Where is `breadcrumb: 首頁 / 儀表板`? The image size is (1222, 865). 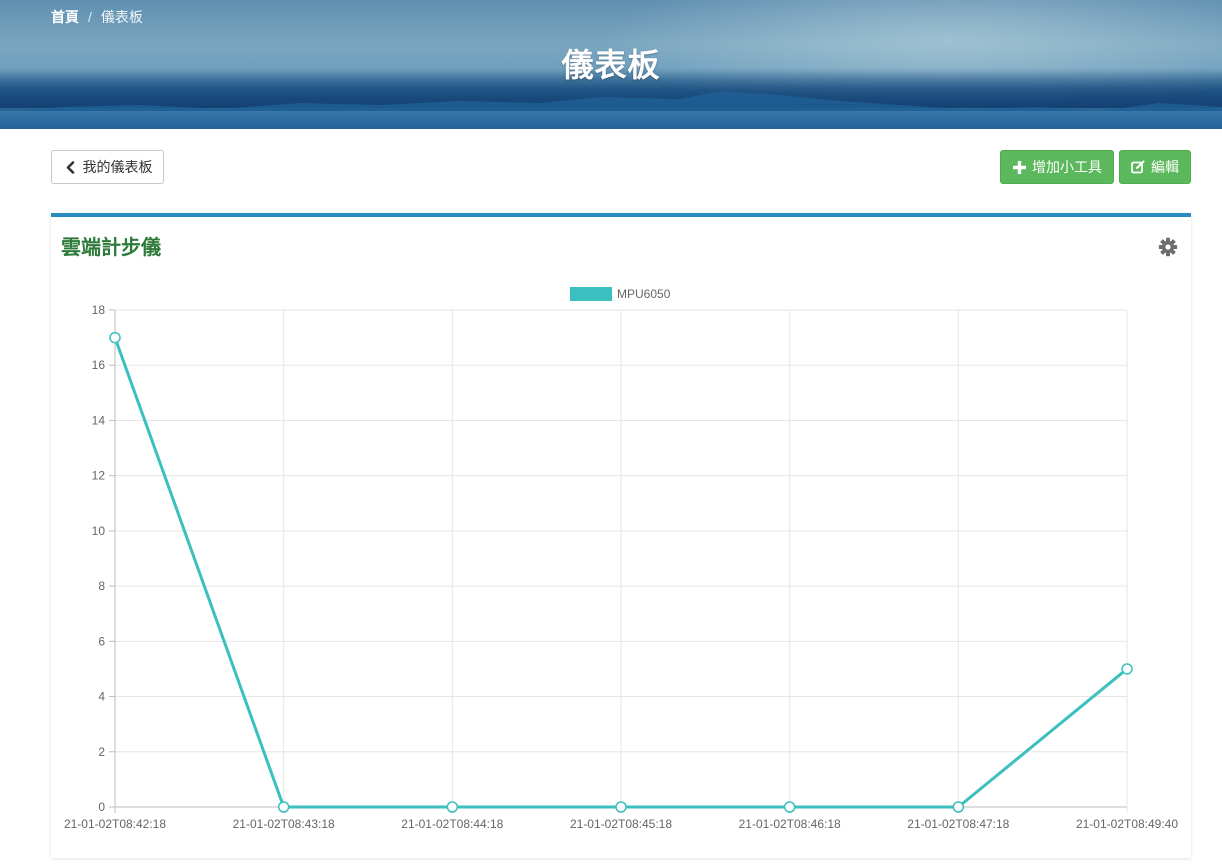 breadcrumb: 首頁 / 儀表板 is located at coordinates (97, 17).